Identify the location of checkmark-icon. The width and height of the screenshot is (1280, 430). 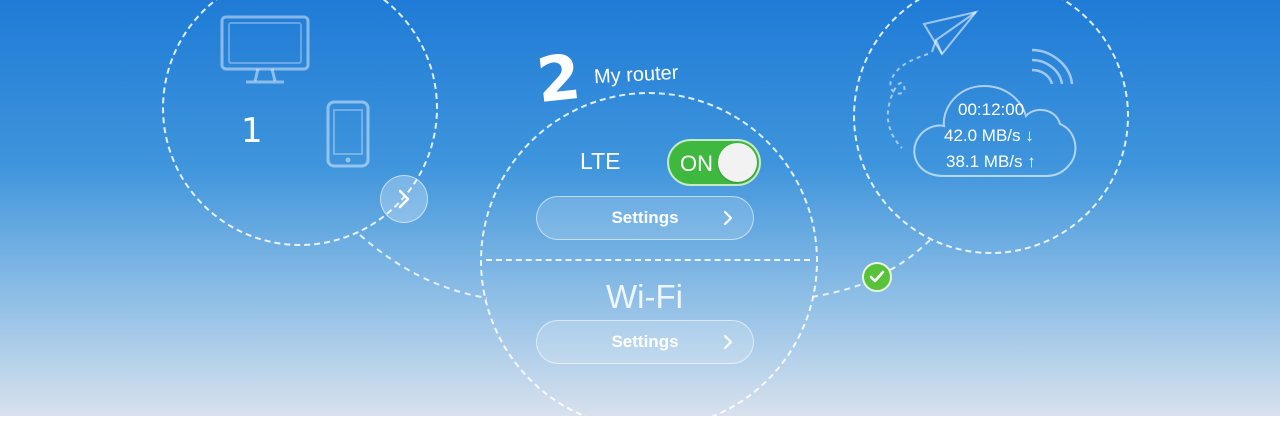
(877, 276).